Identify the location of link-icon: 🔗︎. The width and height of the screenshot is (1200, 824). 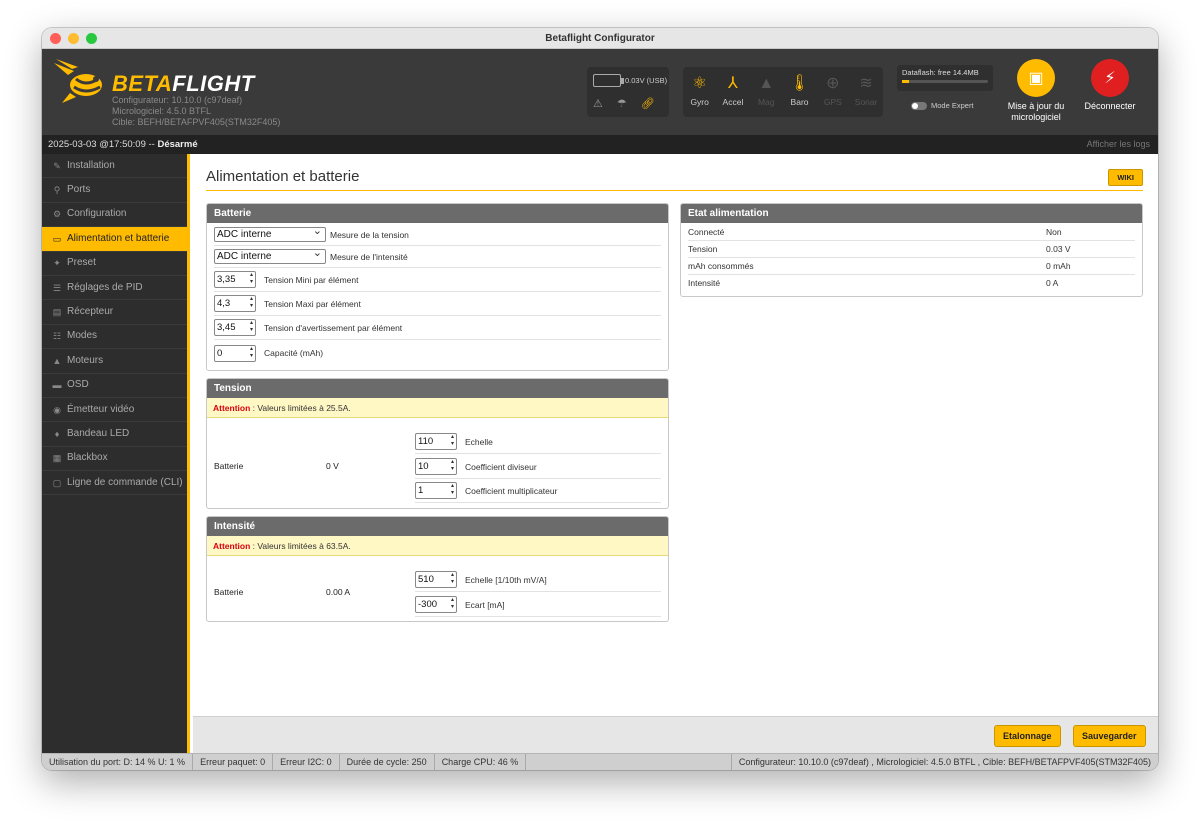
(647, 104).